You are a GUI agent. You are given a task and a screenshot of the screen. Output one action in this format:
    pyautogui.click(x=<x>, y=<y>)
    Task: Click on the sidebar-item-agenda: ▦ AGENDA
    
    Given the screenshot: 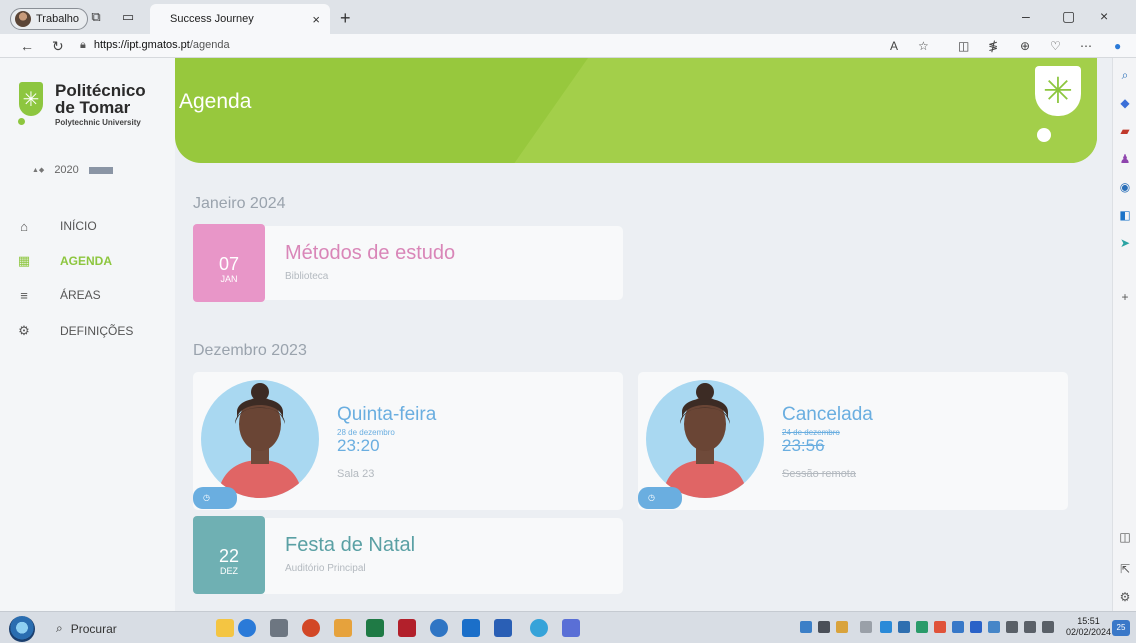 What is the action you would take?
    pyautogui.click(x=87, y=261)
    